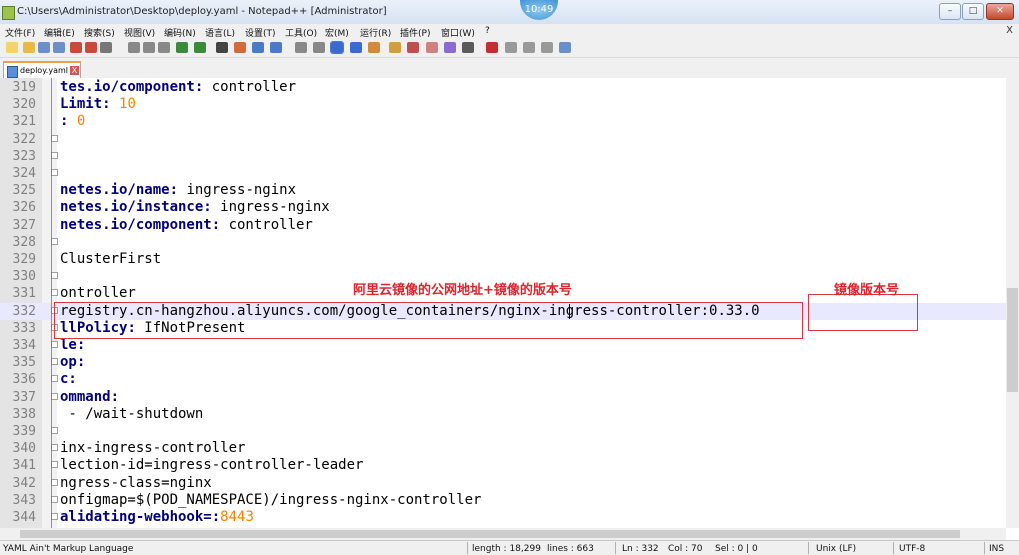 This screenshot has width=1019, height=555. I want to click on menu-macro: 宏(M), so click(337, 32).